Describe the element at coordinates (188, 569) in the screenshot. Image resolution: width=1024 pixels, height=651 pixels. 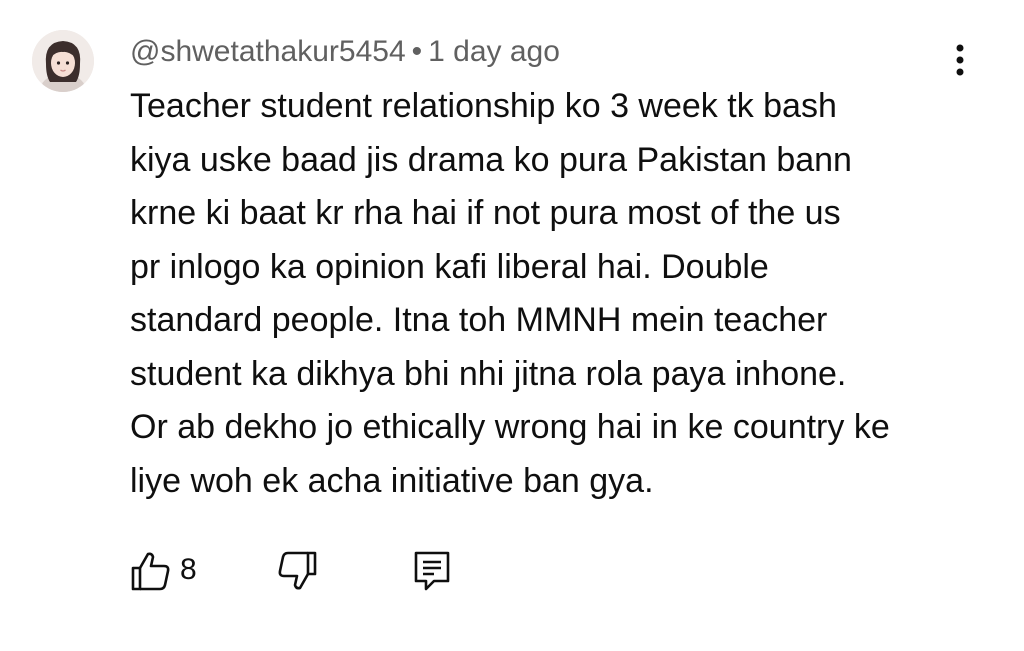
I see `like-count: 8` at that location.